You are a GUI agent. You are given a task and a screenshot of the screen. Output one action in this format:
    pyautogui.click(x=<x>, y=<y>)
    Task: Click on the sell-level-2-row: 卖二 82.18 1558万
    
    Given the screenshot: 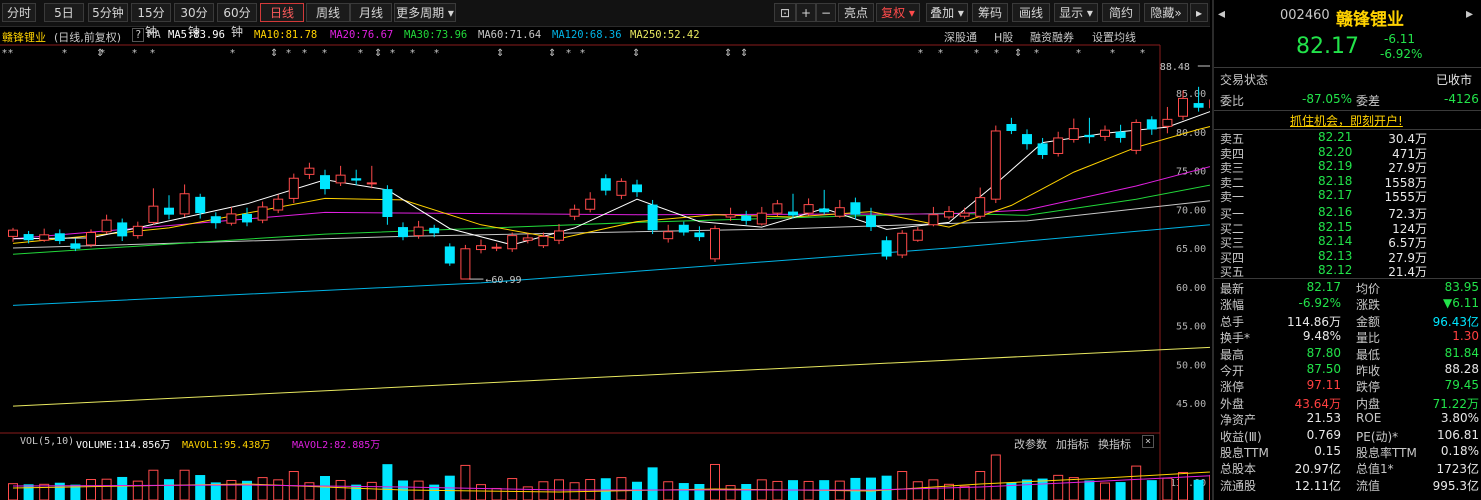 What is the action you would take?
    pyautogui.click(x=1347, y=182)
    